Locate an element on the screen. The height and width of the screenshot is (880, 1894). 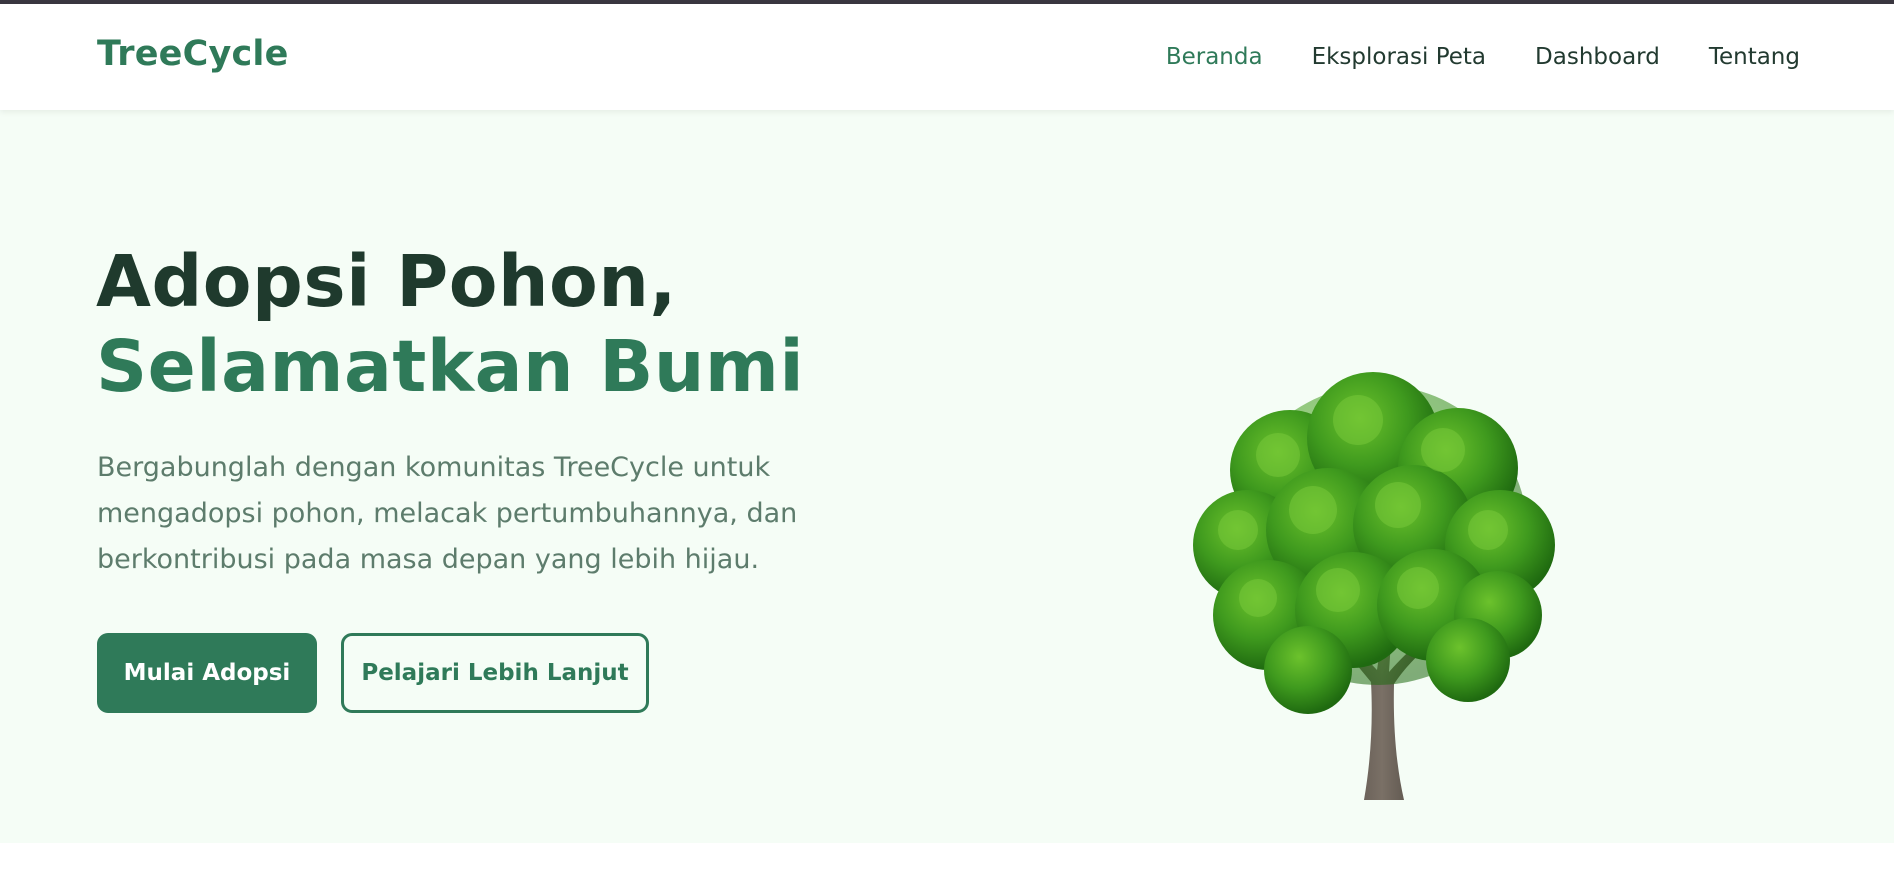
nav-item-dashboard: Dashboard is located at coordinates (1597, 57).